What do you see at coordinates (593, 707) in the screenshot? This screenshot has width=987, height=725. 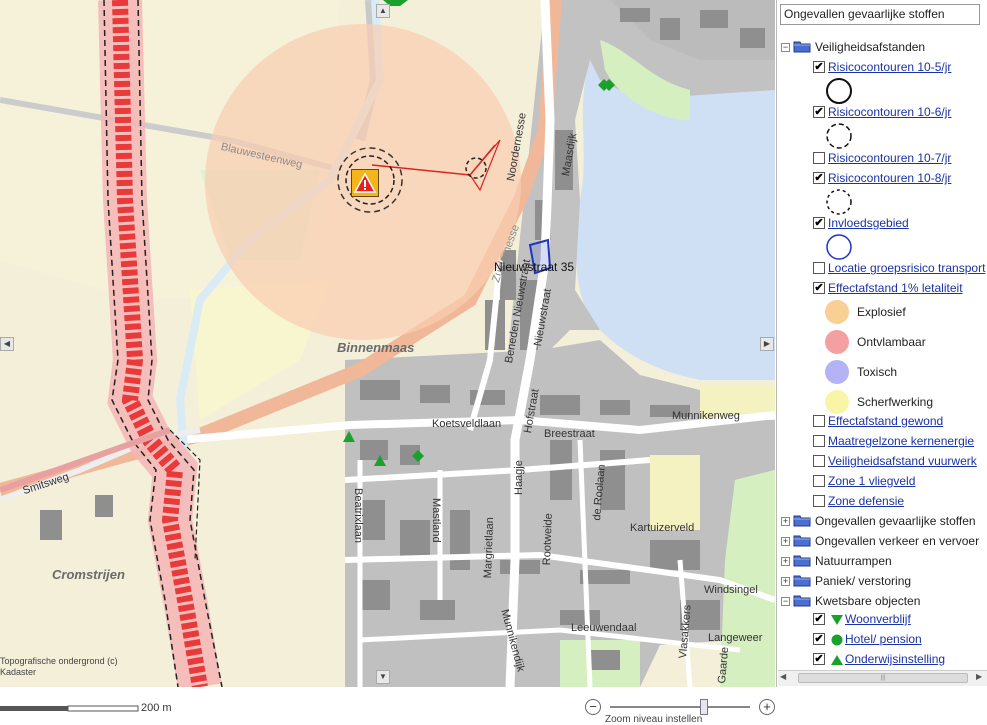 I see `zoom-out-button: −` at bounding box center [593, 707].